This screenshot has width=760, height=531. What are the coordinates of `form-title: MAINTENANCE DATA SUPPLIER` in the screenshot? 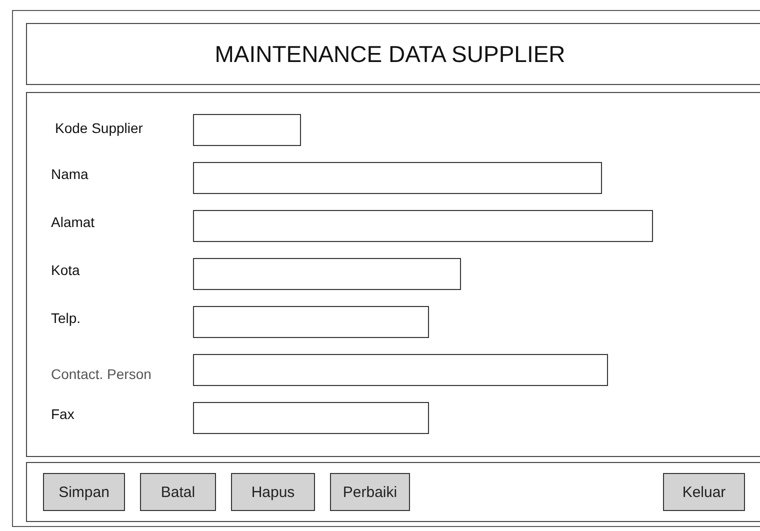 It's located at (390, 54).